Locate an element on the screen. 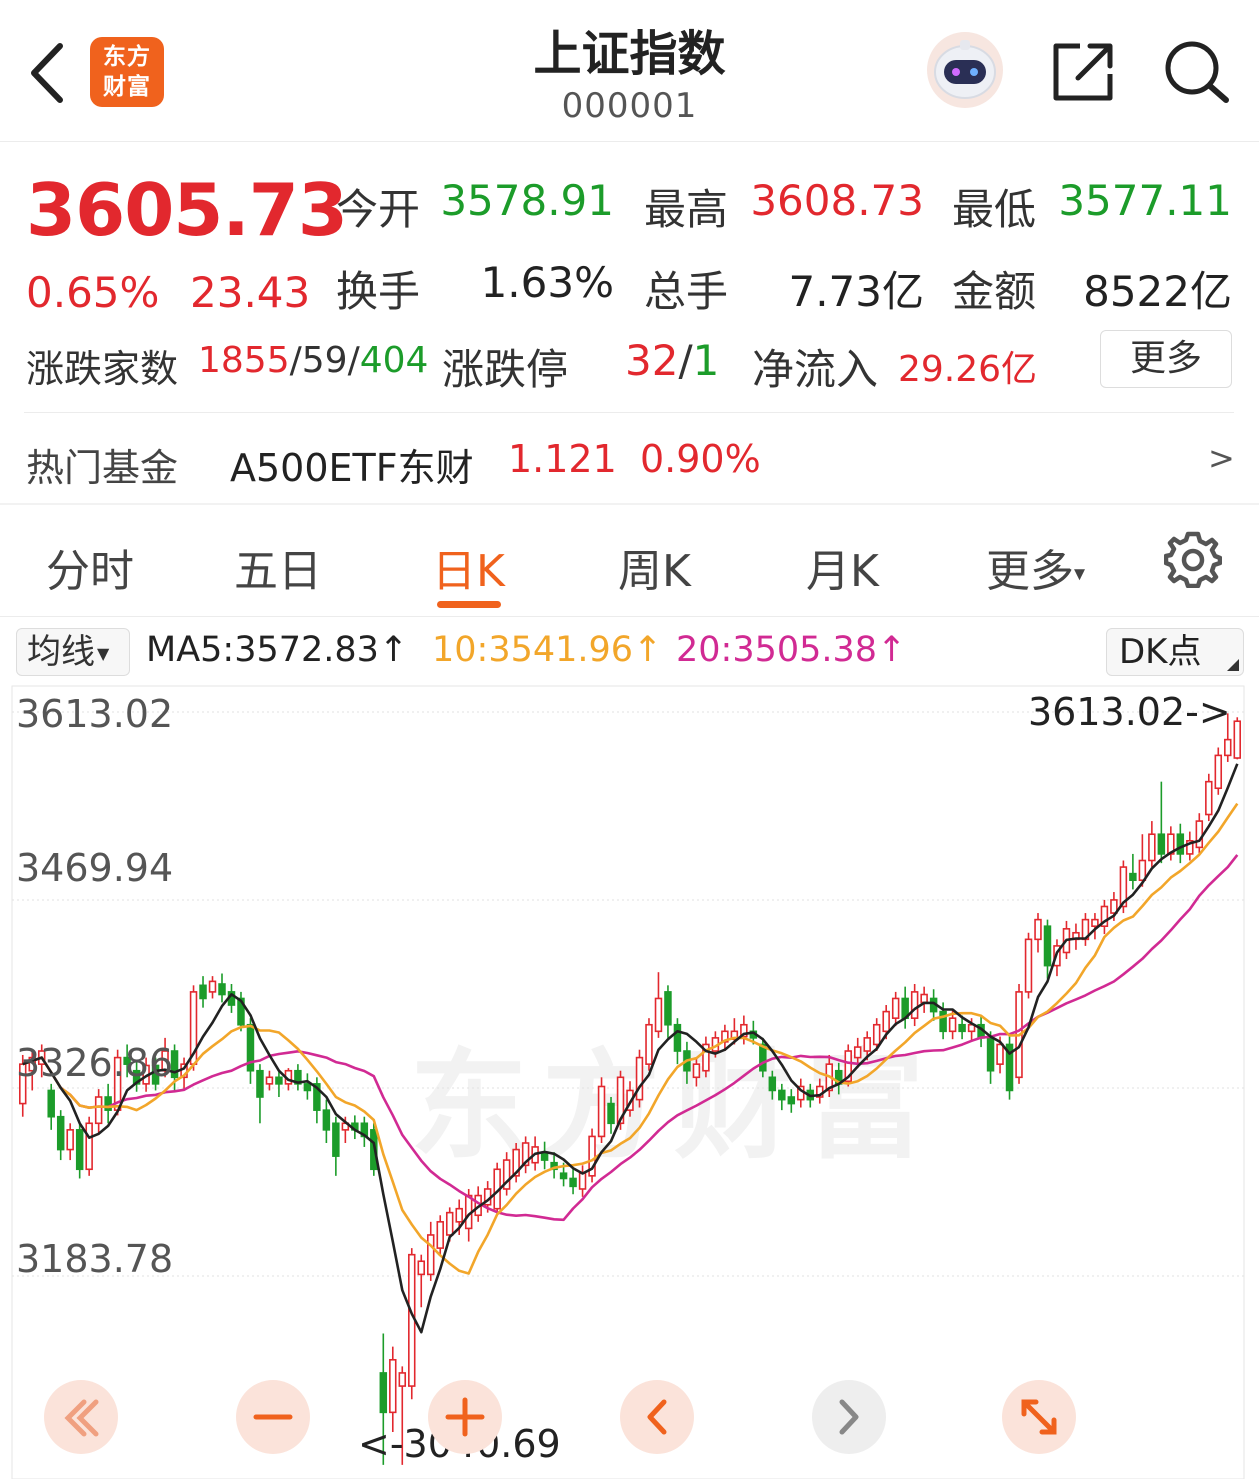 The width and height of the screenshot is (1259, 1479). inflow-label: 净流入 is located at coordinates (815, 369).